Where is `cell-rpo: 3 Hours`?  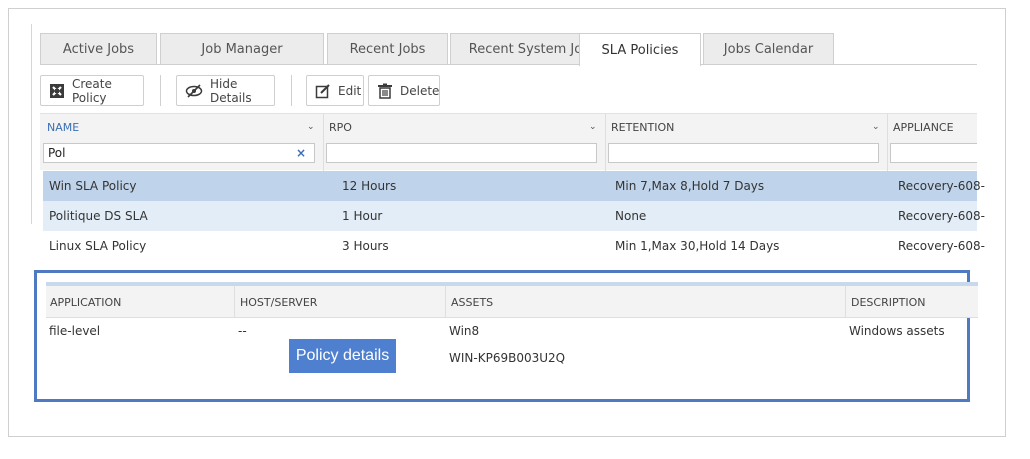 cell-rpo: 3 Hours is located at coordinates (365, 246).